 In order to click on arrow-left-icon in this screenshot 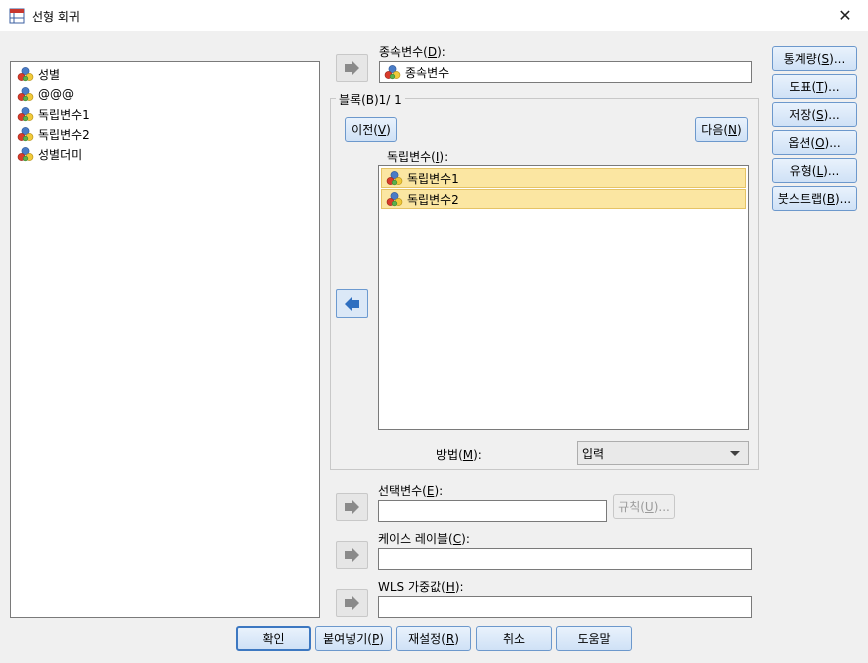, I will do `click(352, 304)`.